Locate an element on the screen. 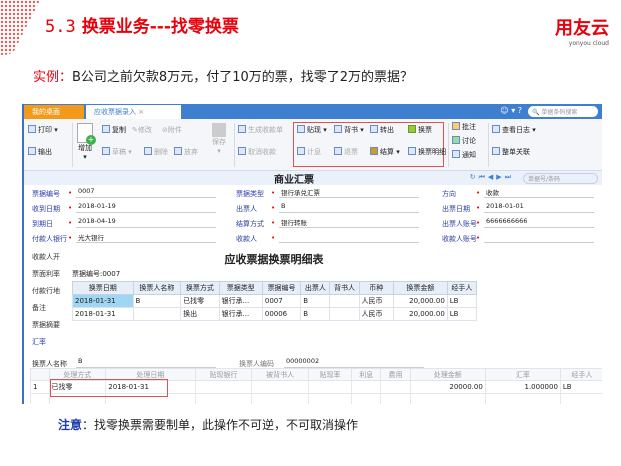 This screenshot has width=621, height=466. tab-desktop: 我的桌面 is located at coordinates (54, 112).